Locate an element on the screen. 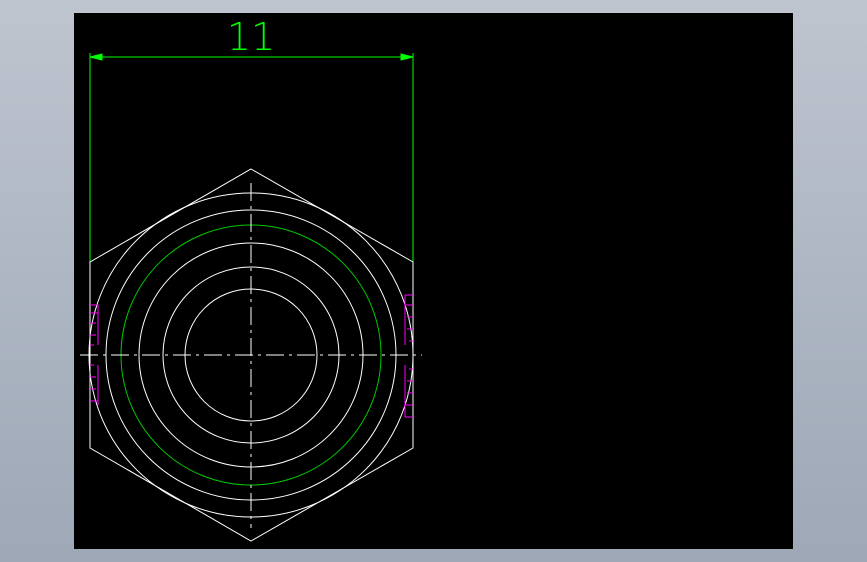  dimension-arrow-left is located at coordinates (96, 57).